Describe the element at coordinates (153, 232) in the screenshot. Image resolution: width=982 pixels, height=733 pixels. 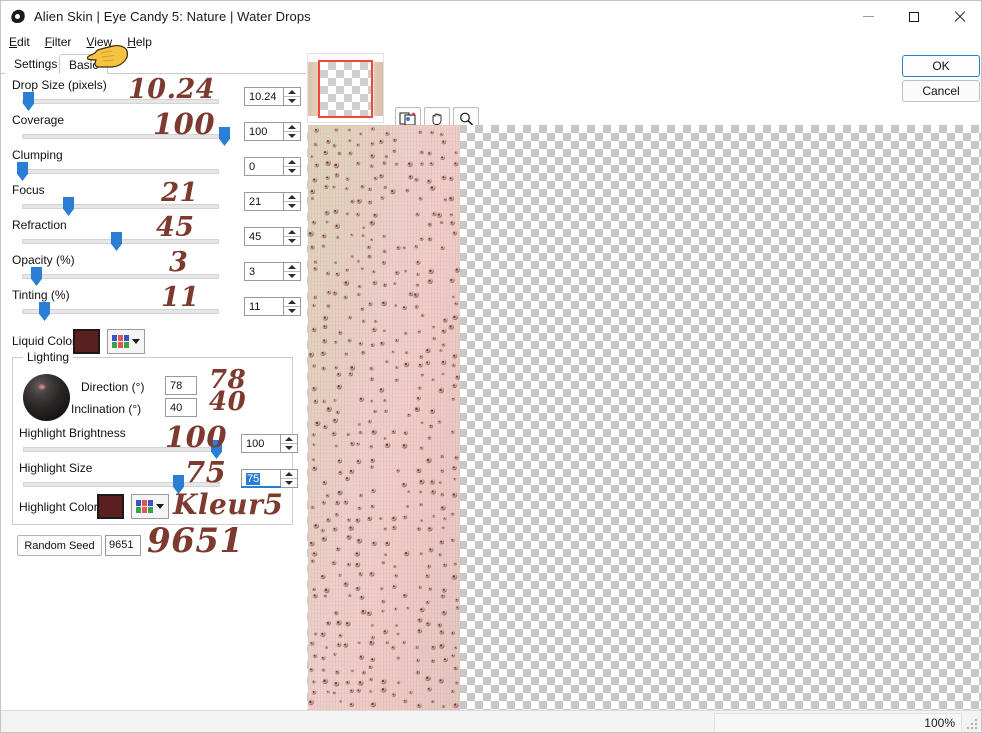
I see `param-row-refraction: Refraction 45 45` at that location.